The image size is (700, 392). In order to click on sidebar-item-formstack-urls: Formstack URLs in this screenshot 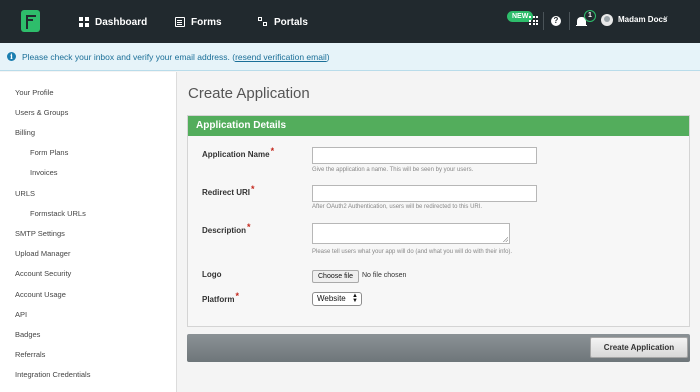, I will do `click(58, 213)`.